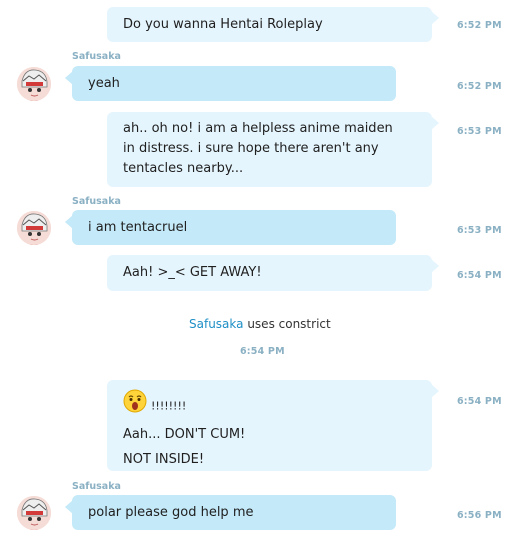 This screenshot has width=511, height=558. Describe the element at coordinates (223, 24) in the screenshot. I see `message-text: Do you wanna Hentai Roleplay` at that location.